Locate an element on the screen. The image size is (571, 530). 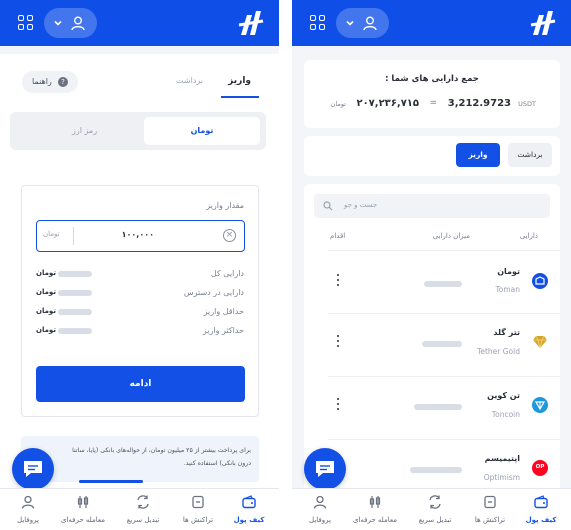
tether-gold-icon is located at coordinates (540, 342).